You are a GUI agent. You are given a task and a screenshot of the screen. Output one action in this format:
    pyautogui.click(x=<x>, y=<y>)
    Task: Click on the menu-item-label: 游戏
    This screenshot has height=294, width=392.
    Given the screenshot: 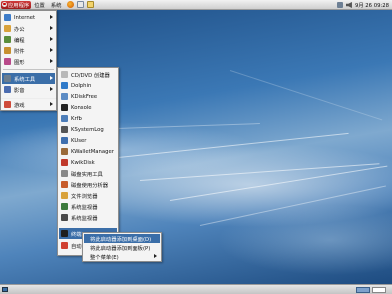 What is the action you would take?
    pyautogui.click(x=19, y=105)
    